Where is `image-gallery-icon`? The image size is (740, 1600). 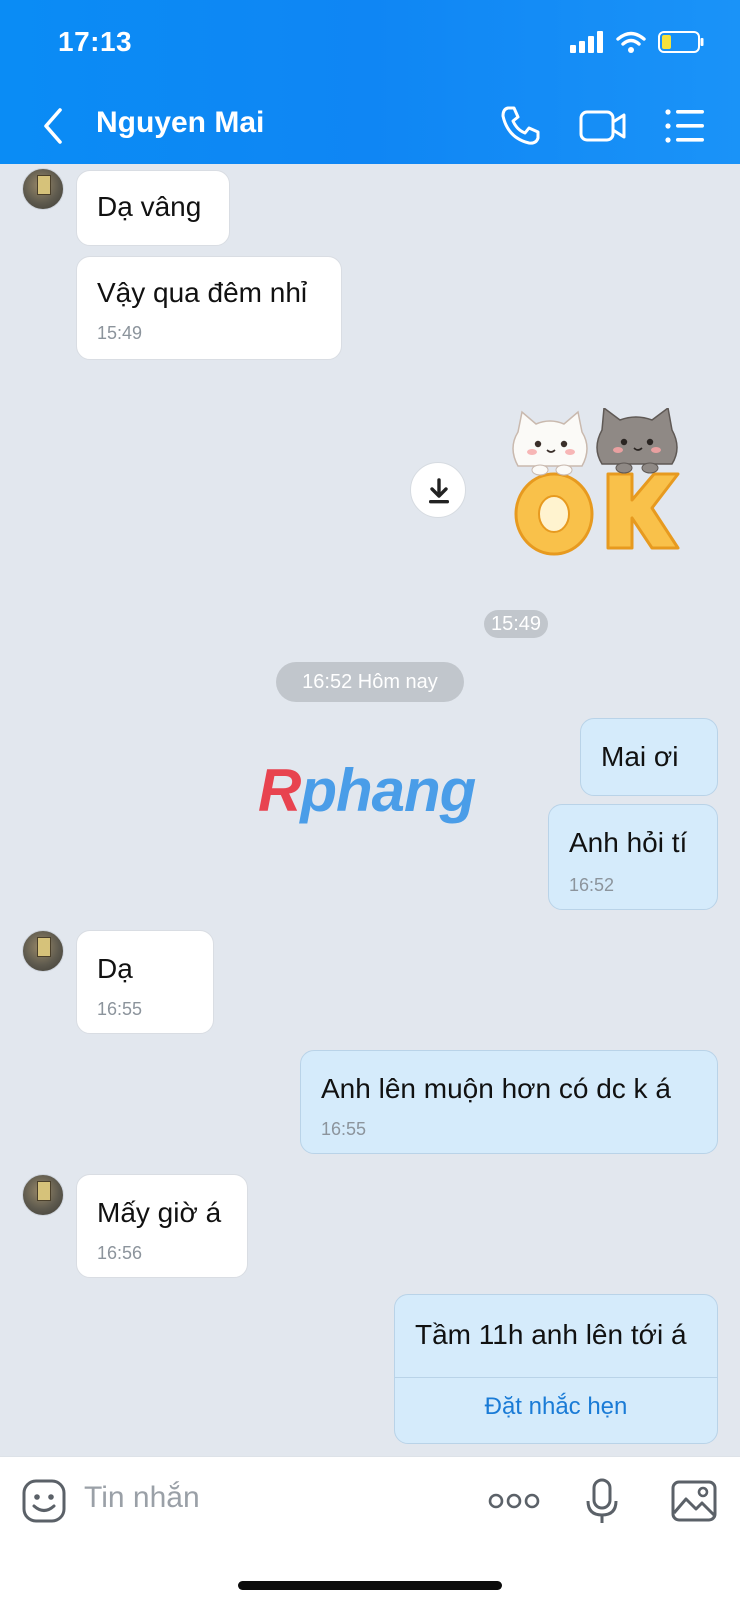 image-gallery-icon is located at coordinates (694, 1501).